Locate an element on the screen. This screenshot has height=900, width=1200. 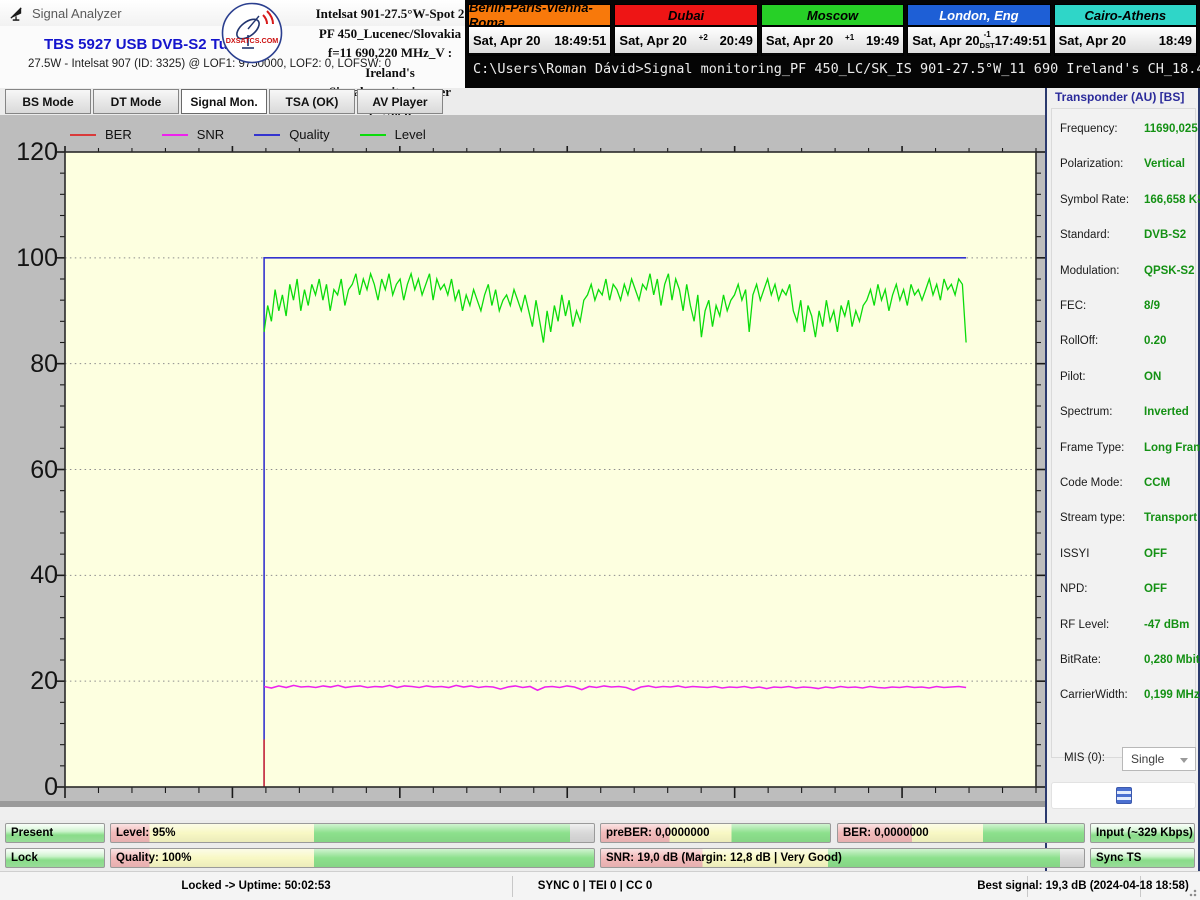
field-value: 0.20 is located at coordinates (1155, 341).